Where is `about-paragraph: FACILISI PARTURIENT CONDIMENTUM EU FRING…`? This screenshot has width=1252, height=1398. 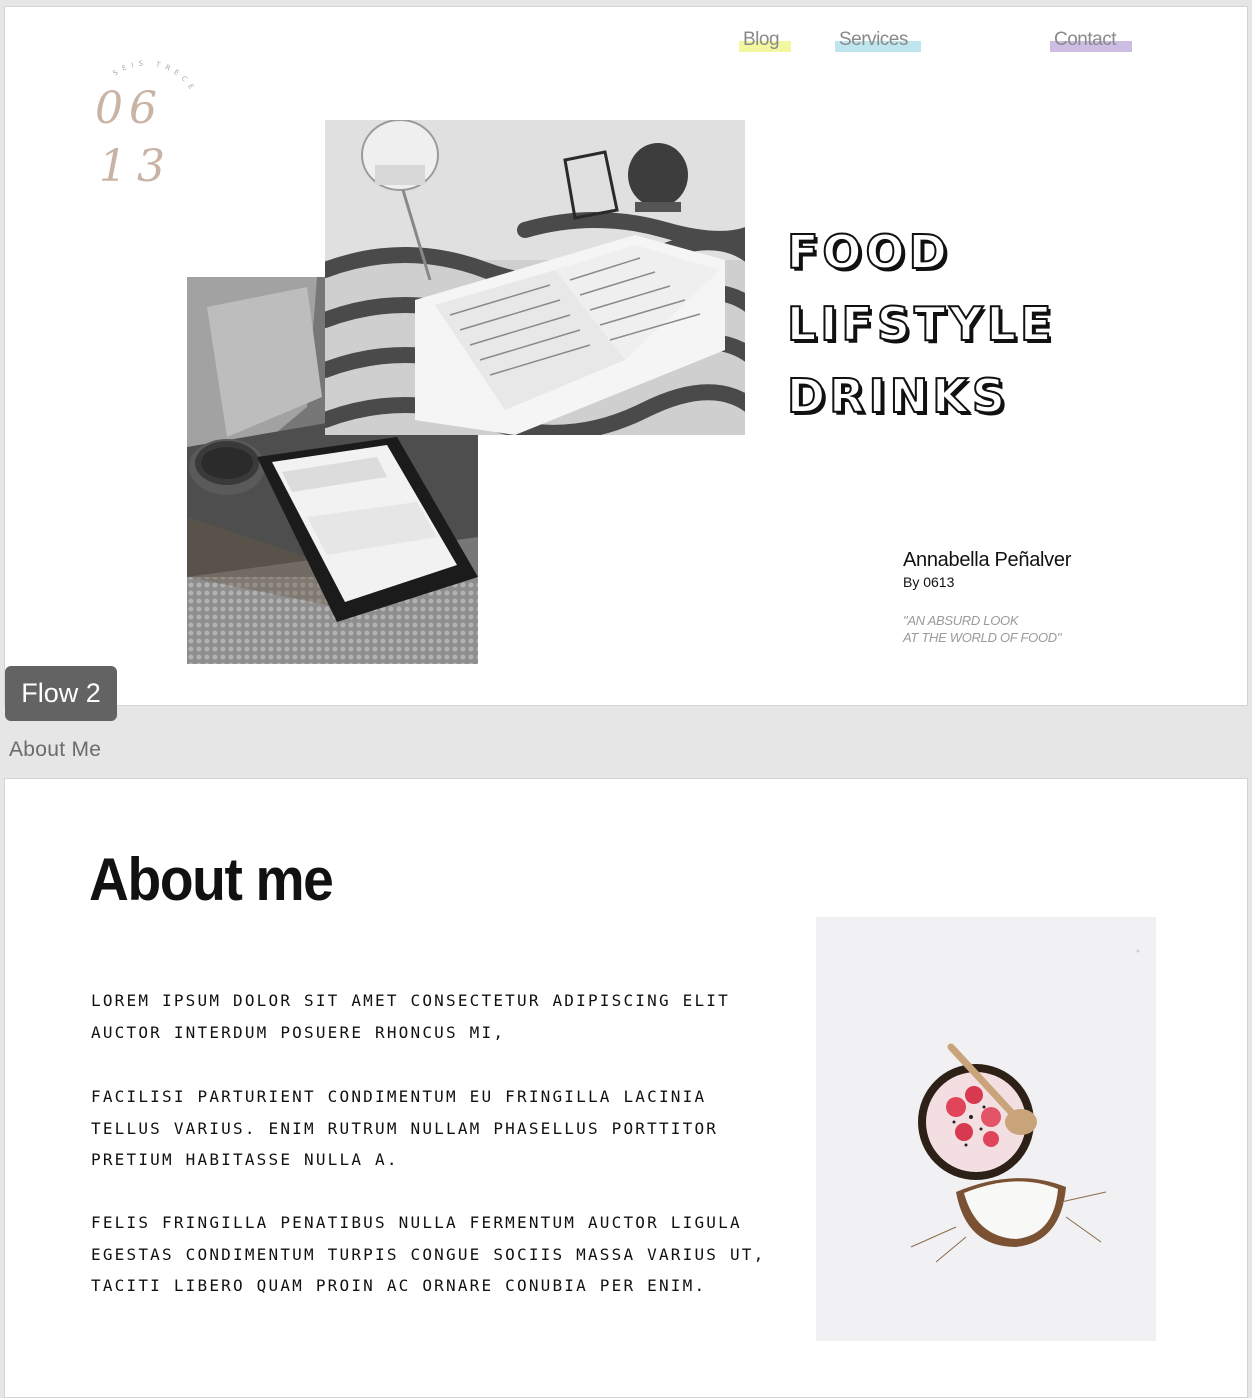
about-paragraph: FACILISI PARTURIENT CONDIMENTUM EU FRING… is located at coordinates (405, 1128).